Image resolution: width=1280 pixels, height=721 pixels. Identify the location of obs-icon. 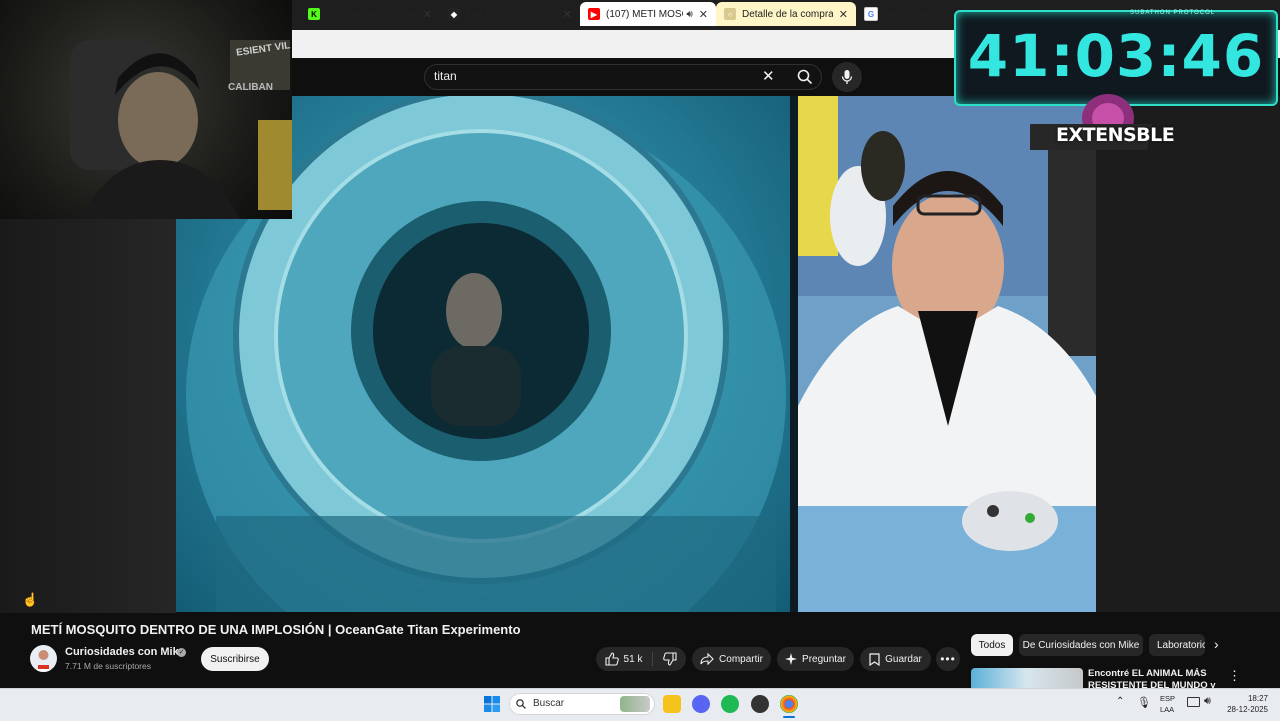
(760, 704).